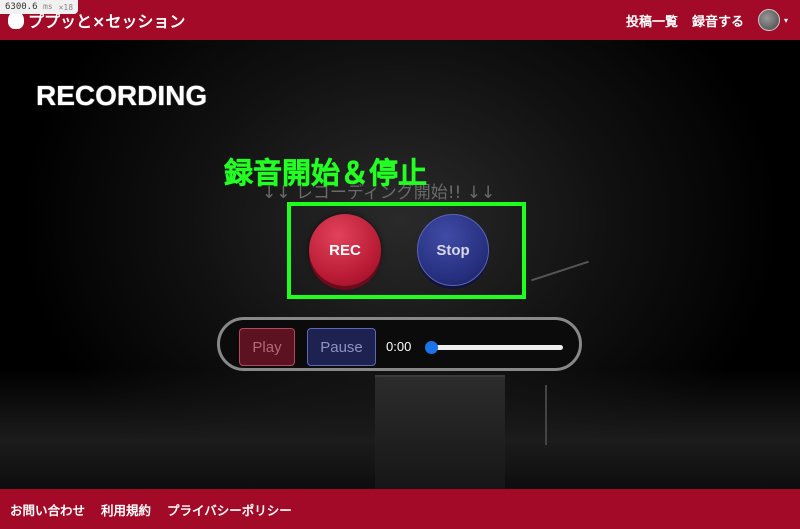 The width and height of the screenshot is (800, 529). I want to click on chevron-down-icon: ▾, so click(786, 20).